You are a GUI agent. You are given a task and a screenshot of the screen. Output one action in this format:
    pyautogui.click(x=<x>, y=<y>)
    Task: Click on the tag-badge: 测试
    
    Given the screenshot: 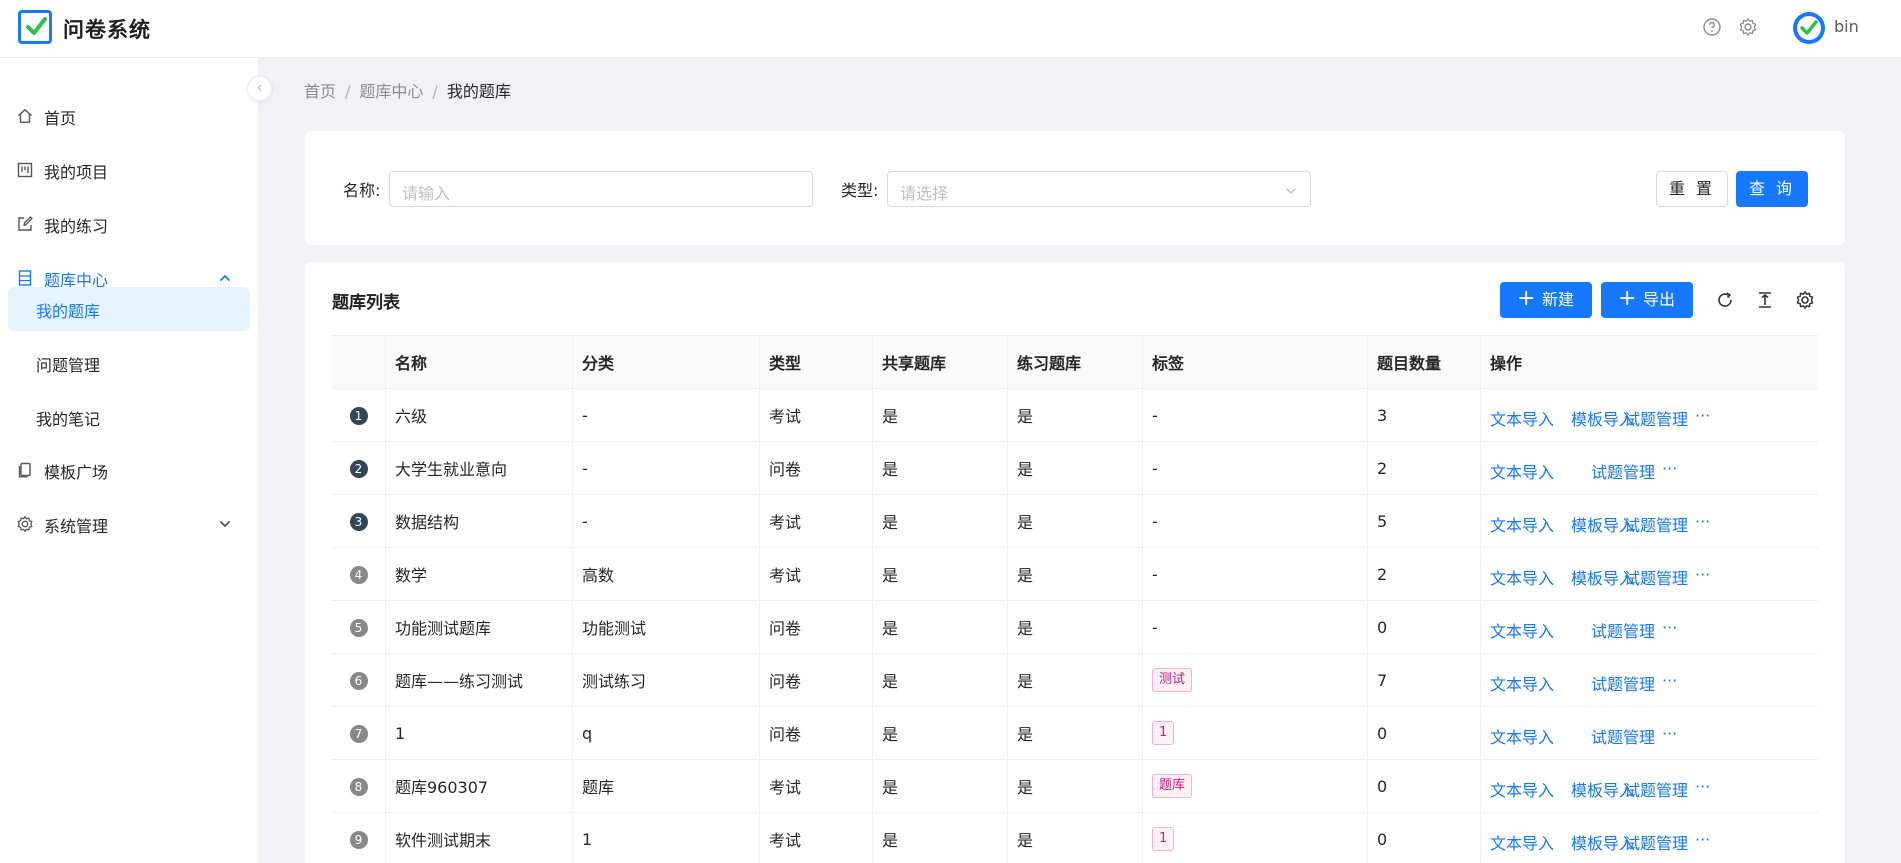 What is the action you would take?
    pyautogui.click(x=1172, y=680)
    